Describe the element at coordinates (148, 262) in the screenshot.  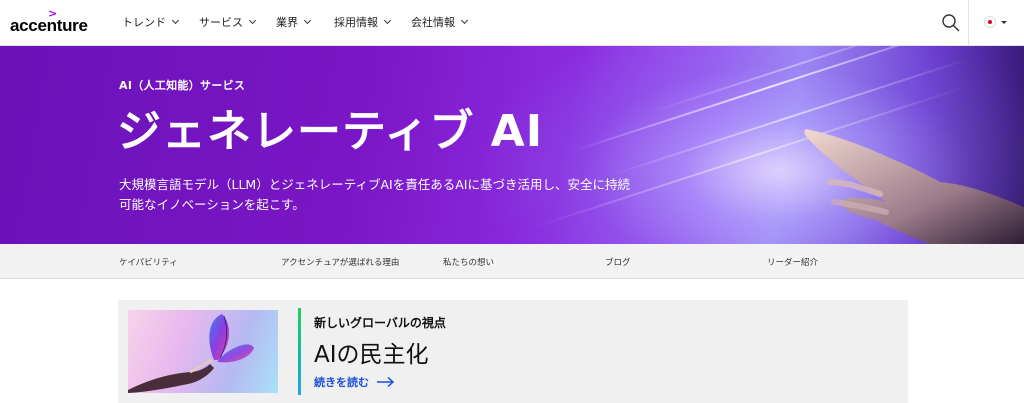
I see `subnav-item-capabilities: ケイパビリティ` at that location.